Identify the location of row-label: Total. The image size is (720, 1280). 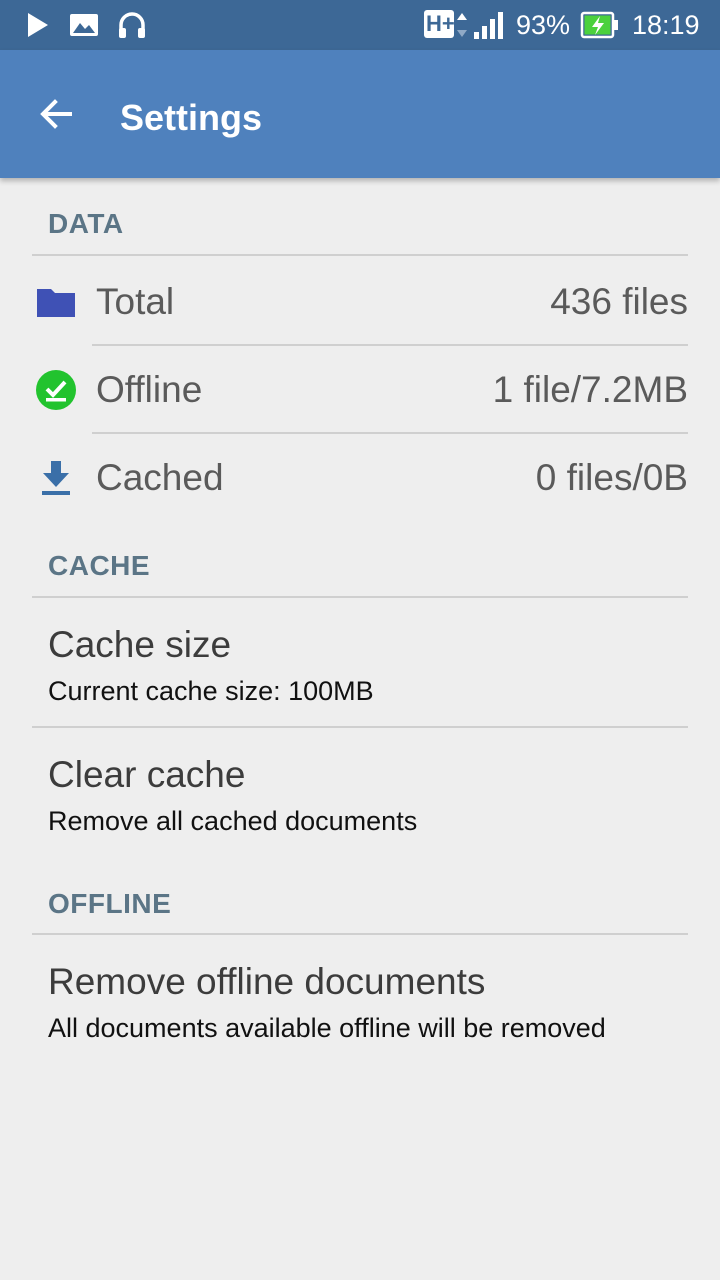
(135, 301).